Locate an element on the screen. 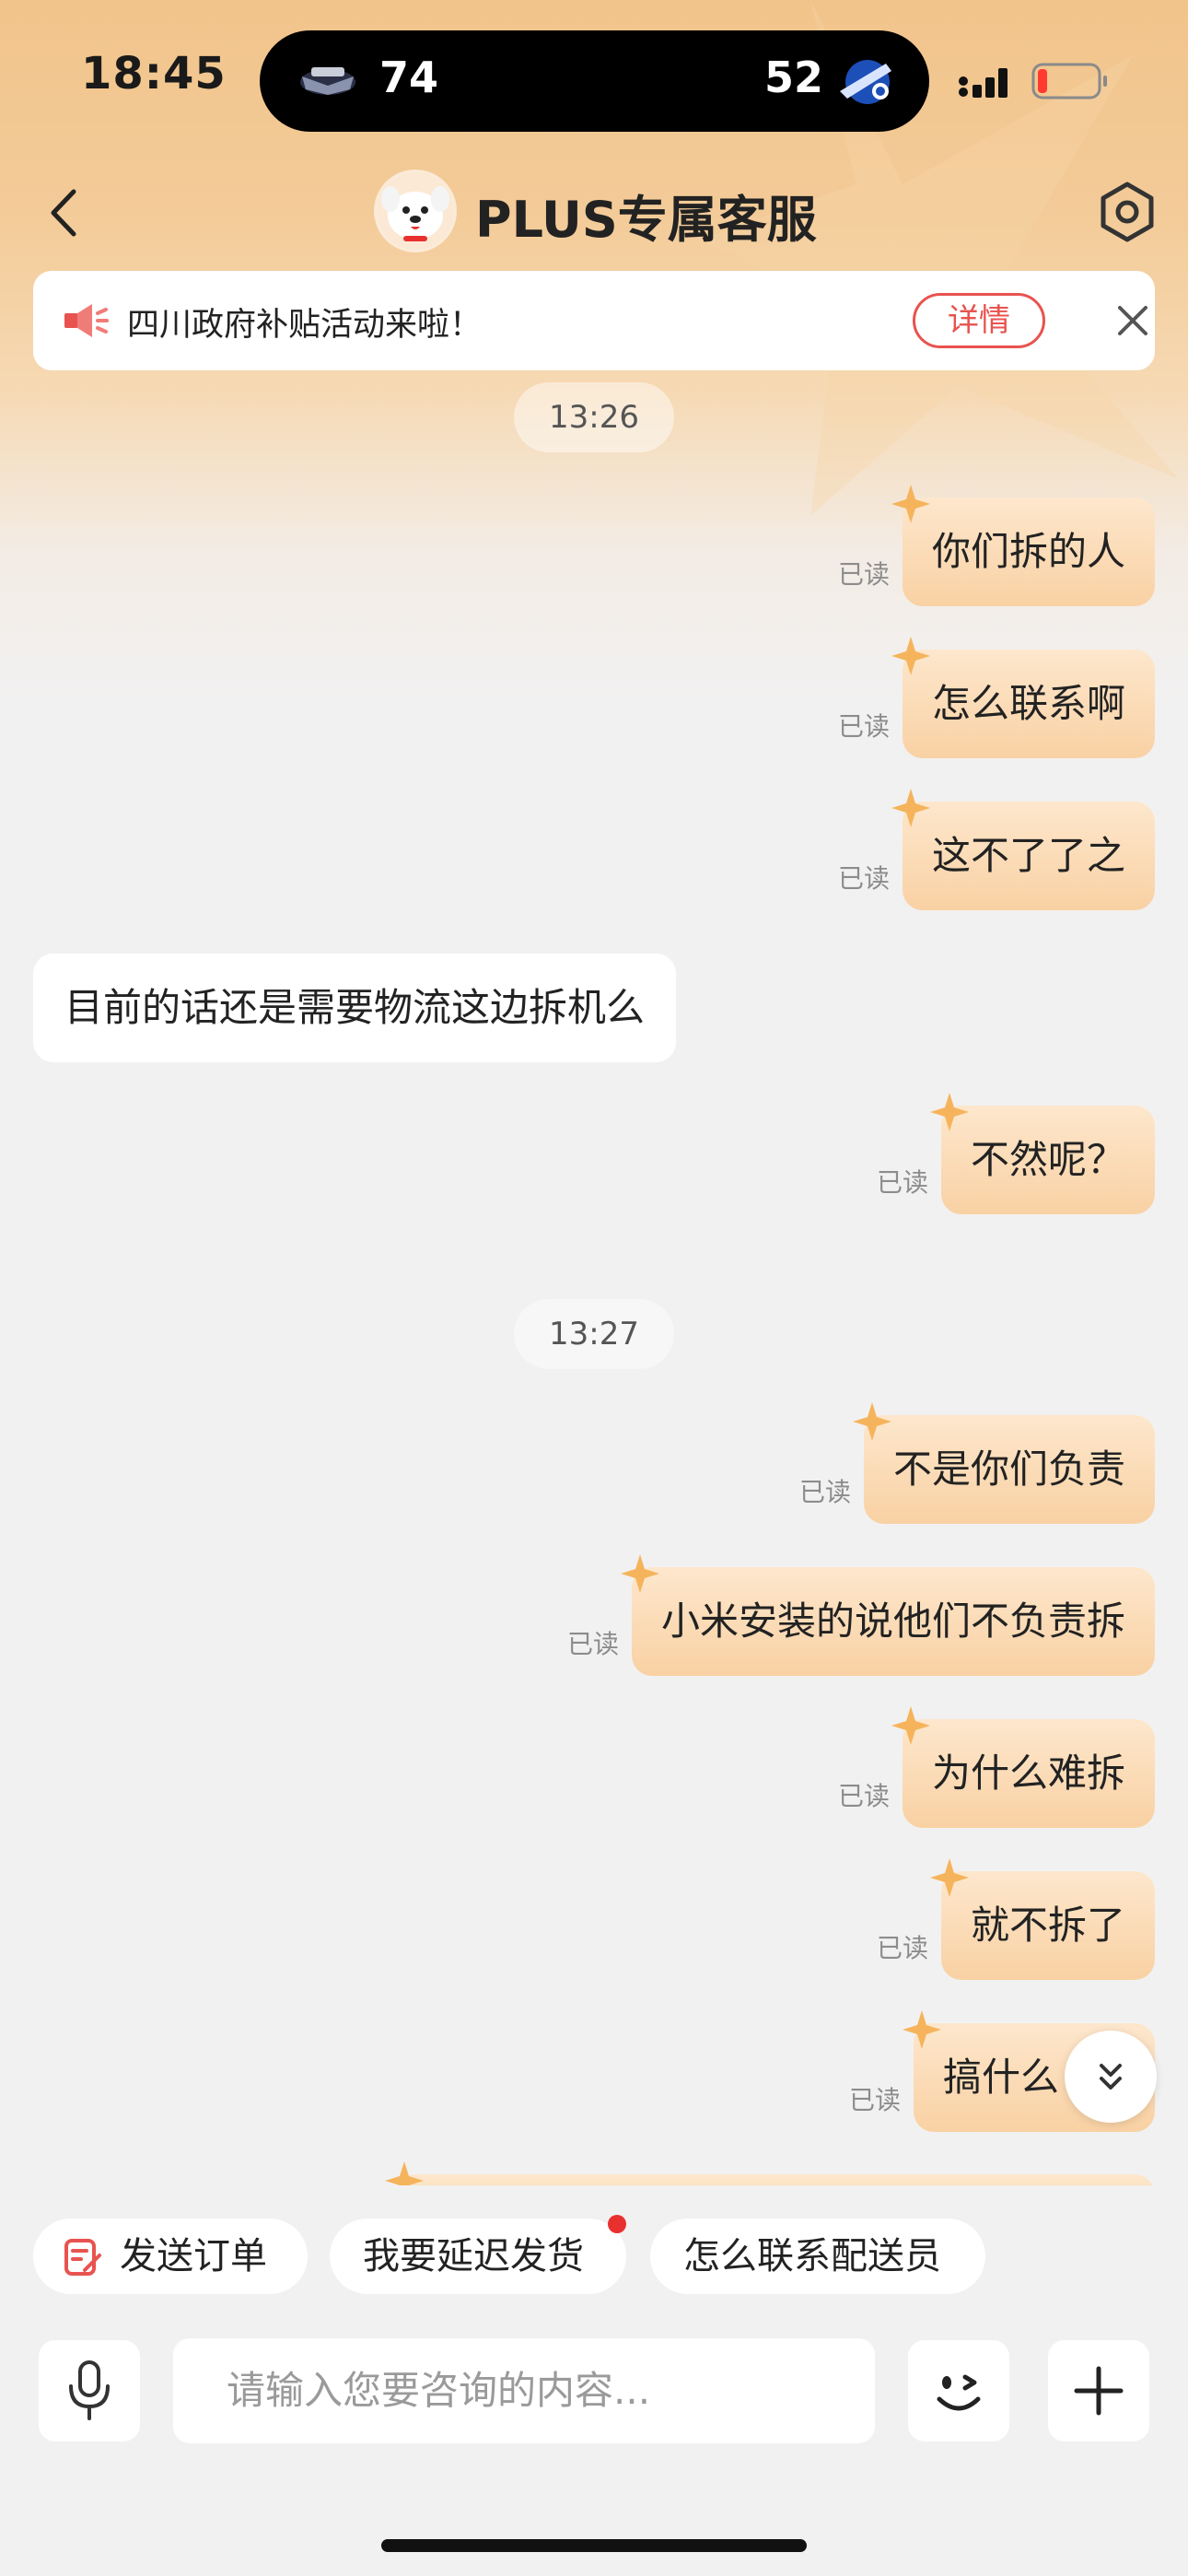  message-row-outgoing: 已读 不是你们负责 is located at coordinates (976, 1463).